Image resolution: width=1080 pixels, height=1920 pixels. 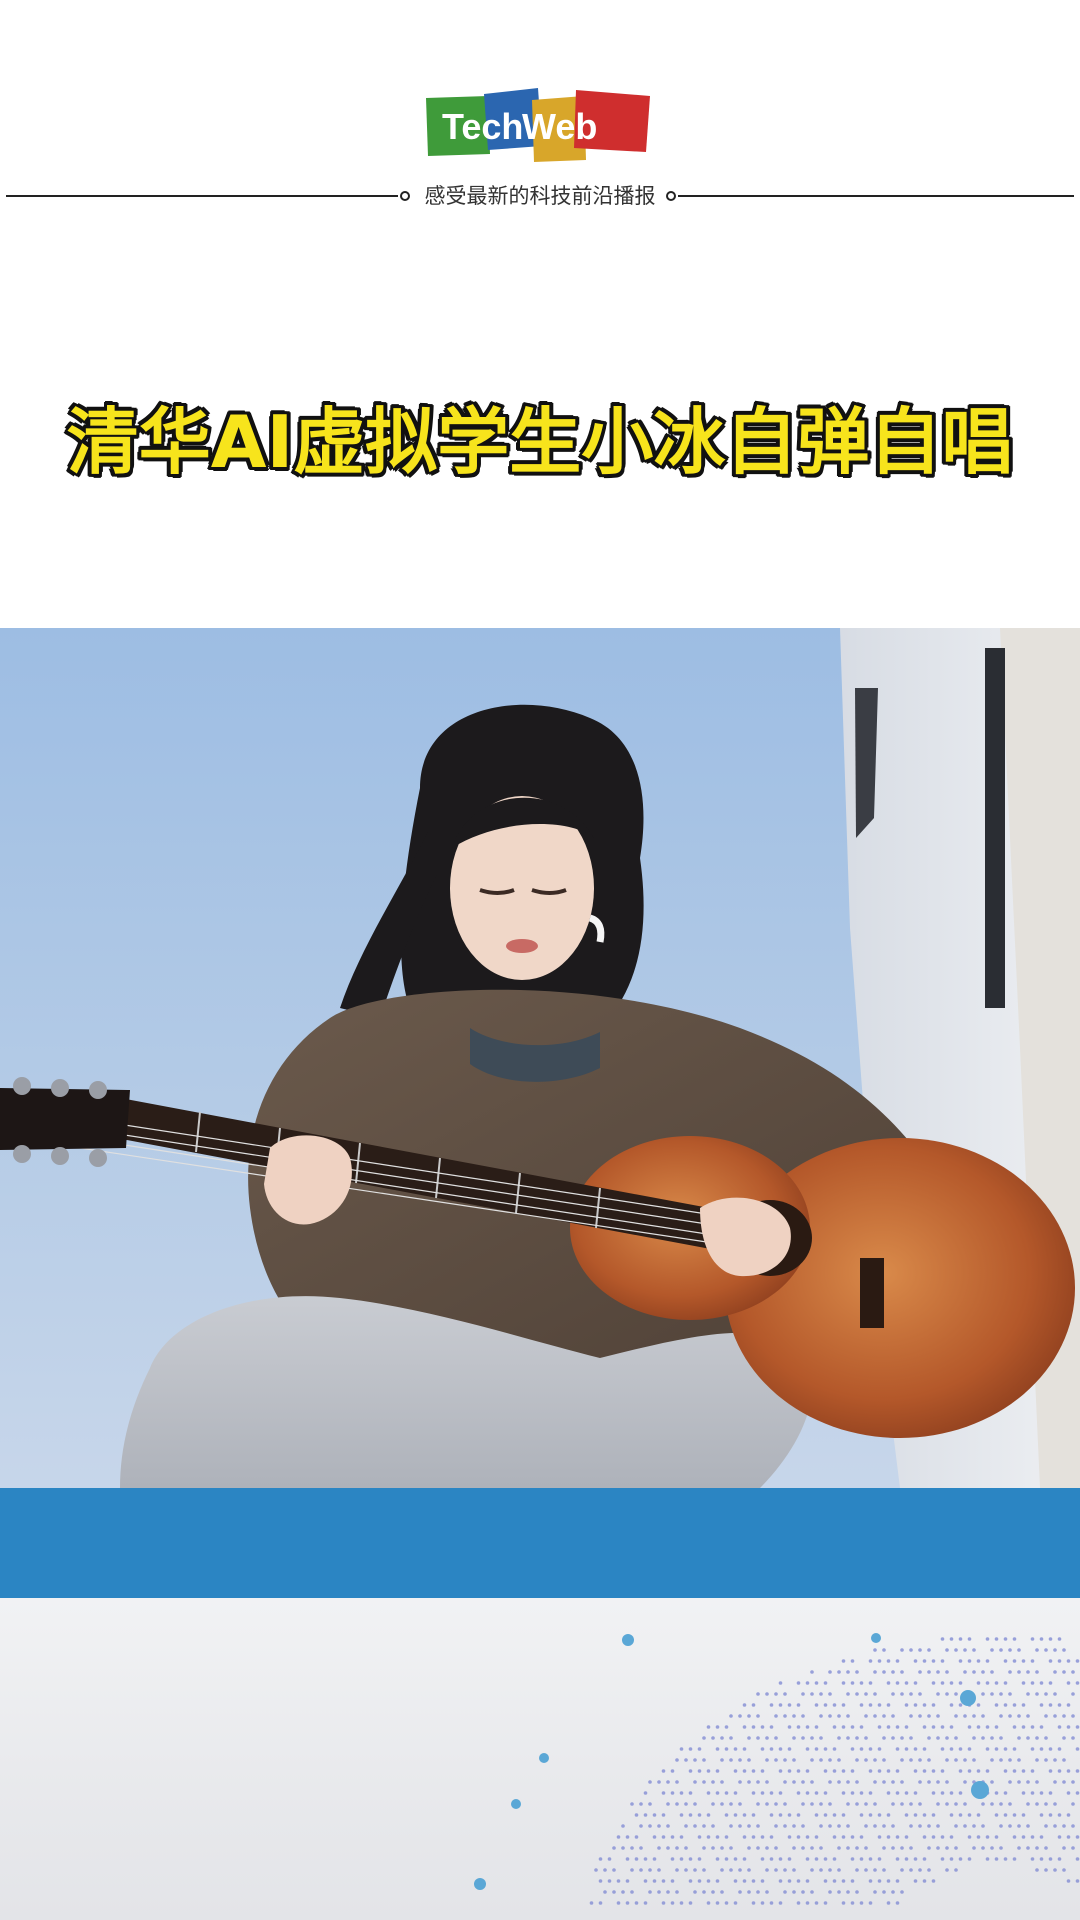 What do you see at coordinates (995, 828) in the screenshot?
I see `wall-pole` at bounding box center [995, 828].